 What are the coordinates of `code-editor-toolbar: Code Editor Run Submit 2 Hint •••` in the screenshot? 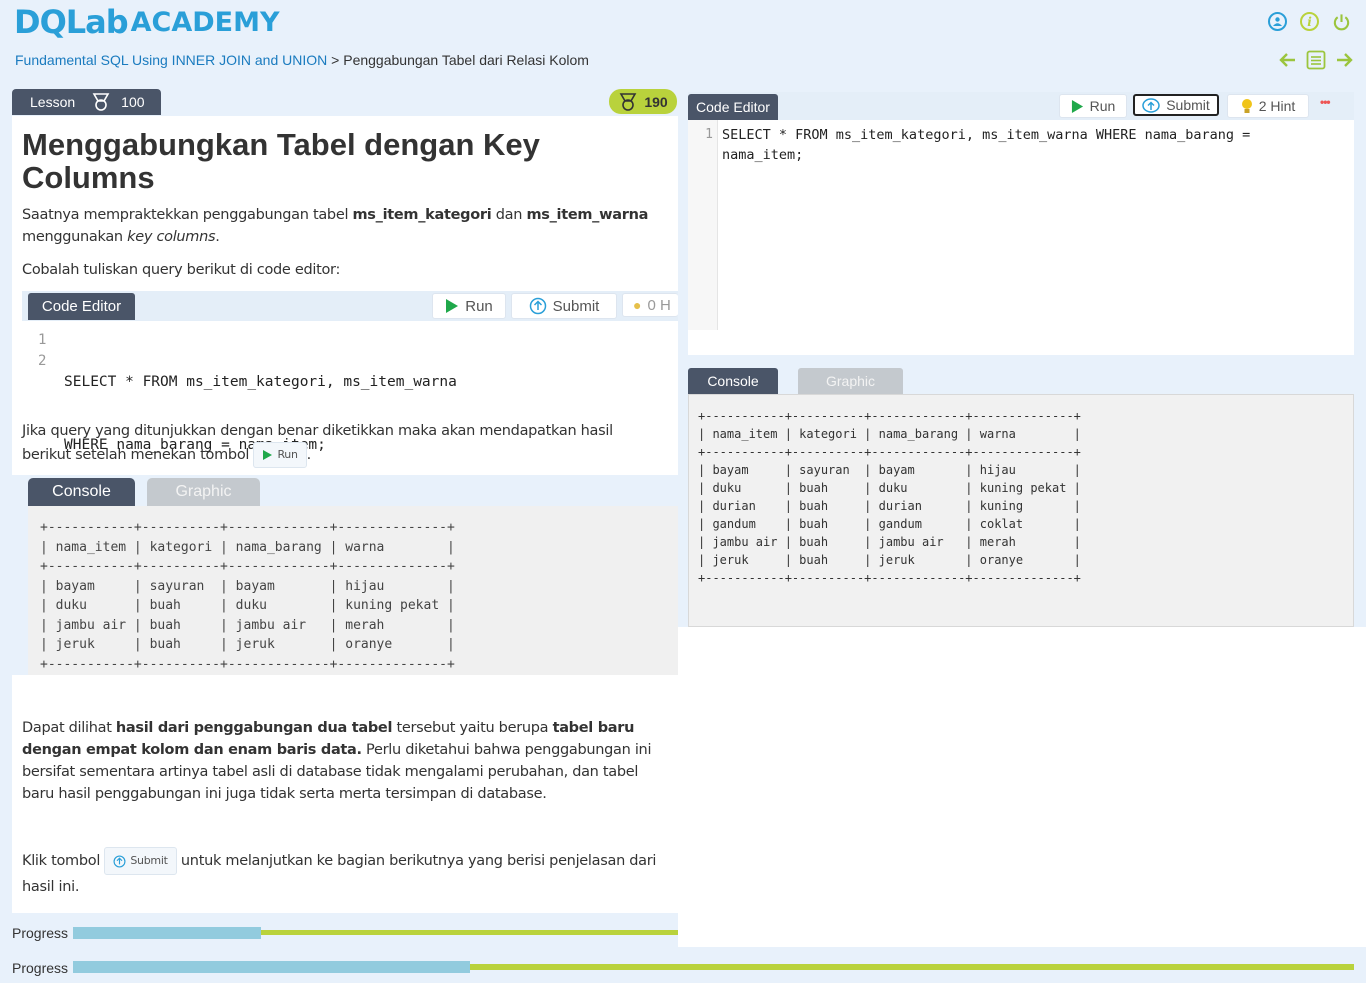 It's located at (1021, 106).